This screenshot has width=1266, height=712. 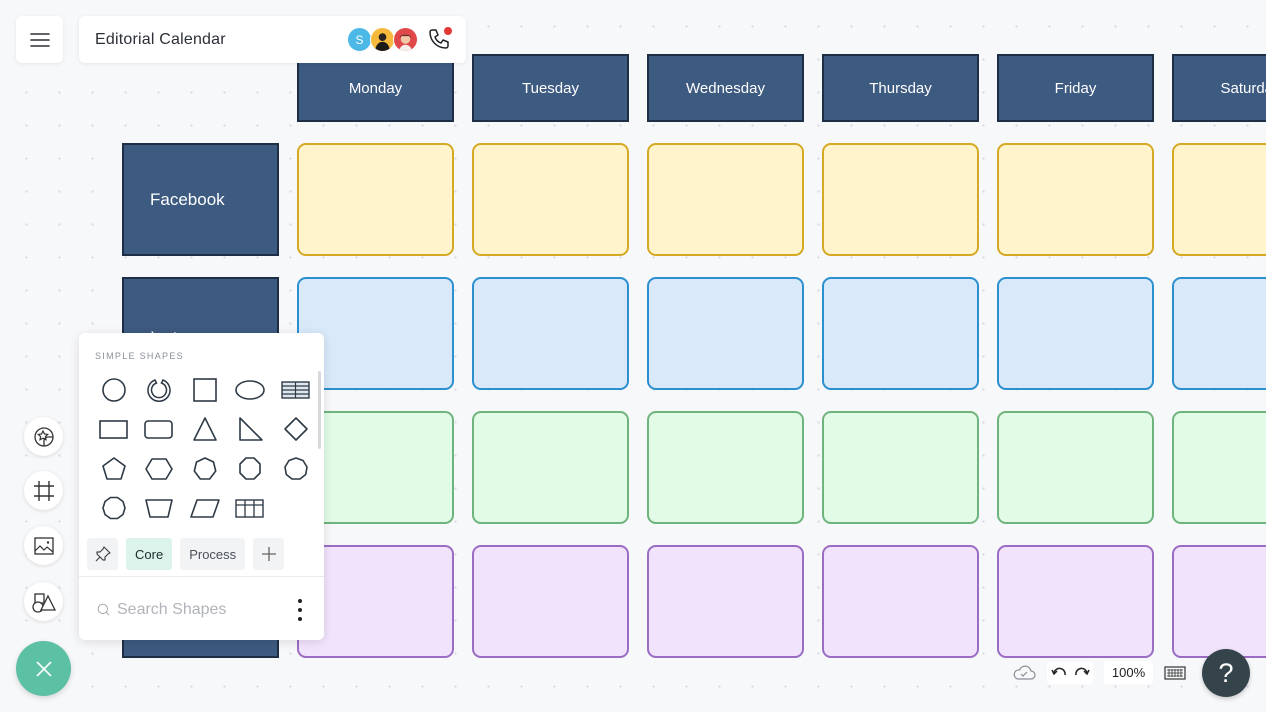 What do you see at coordinates (1243, 88) in the screenshot?
I see `day-label: Saturday` at bounding box center [1243, 88].